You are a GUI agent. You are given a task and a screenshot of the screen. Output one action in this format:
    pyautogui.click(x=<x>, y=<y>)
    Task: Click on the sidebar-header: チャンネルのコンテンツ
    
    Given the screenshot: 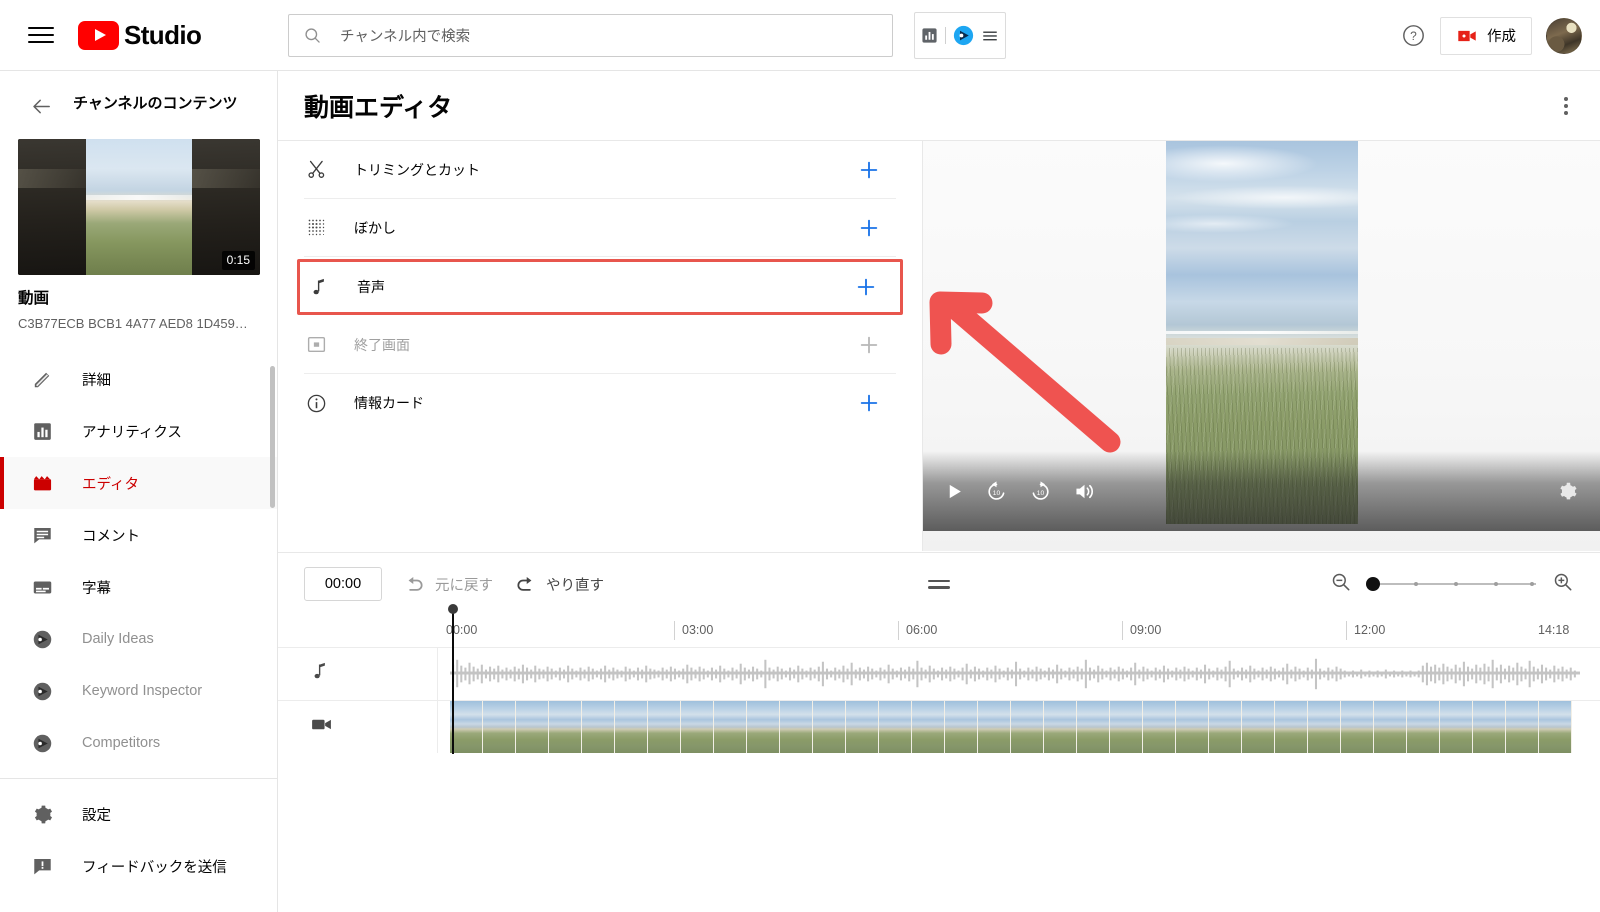 What is the action you would take?
    pyautogui.click(x=138, y=97)
    